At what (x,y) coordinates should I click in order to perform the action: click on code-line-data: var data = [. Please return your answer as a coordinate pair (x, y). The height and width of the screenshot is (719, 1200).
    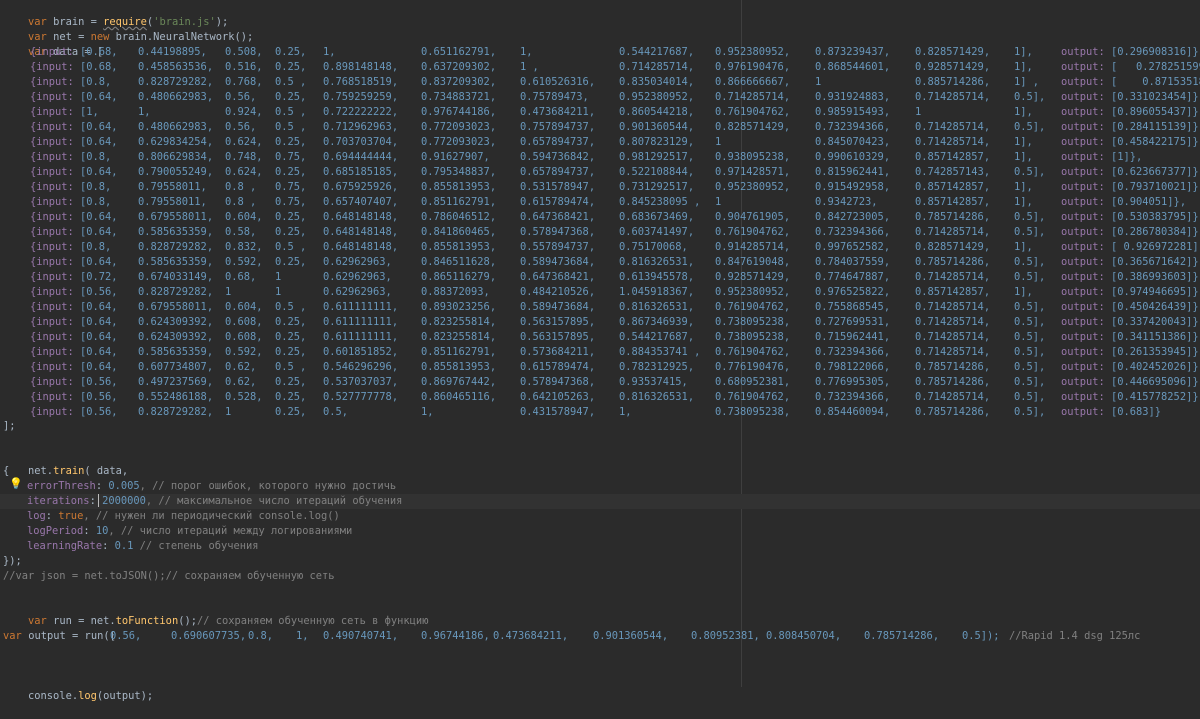
    Looking at the image, I should click on (53, 44).